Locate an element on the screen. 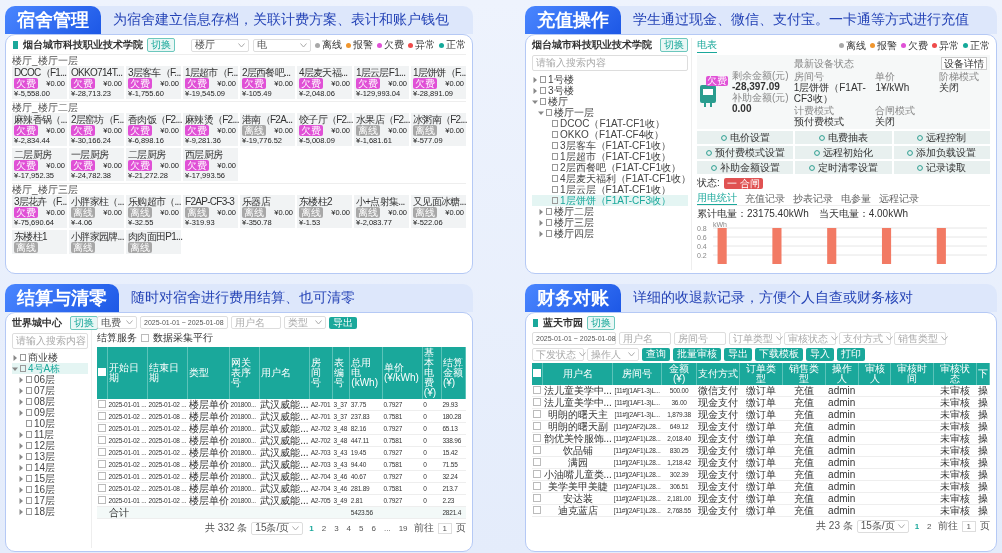 Image resolution: width=1002 pixels, height=553 pixels. page-number: 19 is located at coordinates (403, 528).